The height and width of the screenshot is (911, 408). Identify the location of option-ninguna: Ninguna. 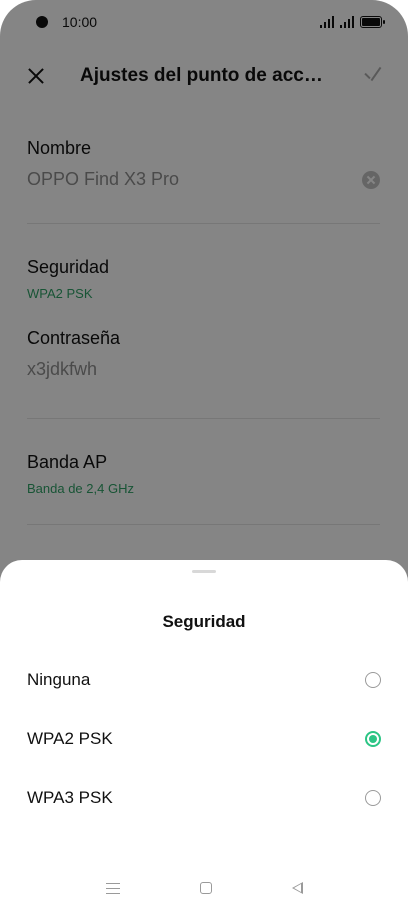
(204, 680).